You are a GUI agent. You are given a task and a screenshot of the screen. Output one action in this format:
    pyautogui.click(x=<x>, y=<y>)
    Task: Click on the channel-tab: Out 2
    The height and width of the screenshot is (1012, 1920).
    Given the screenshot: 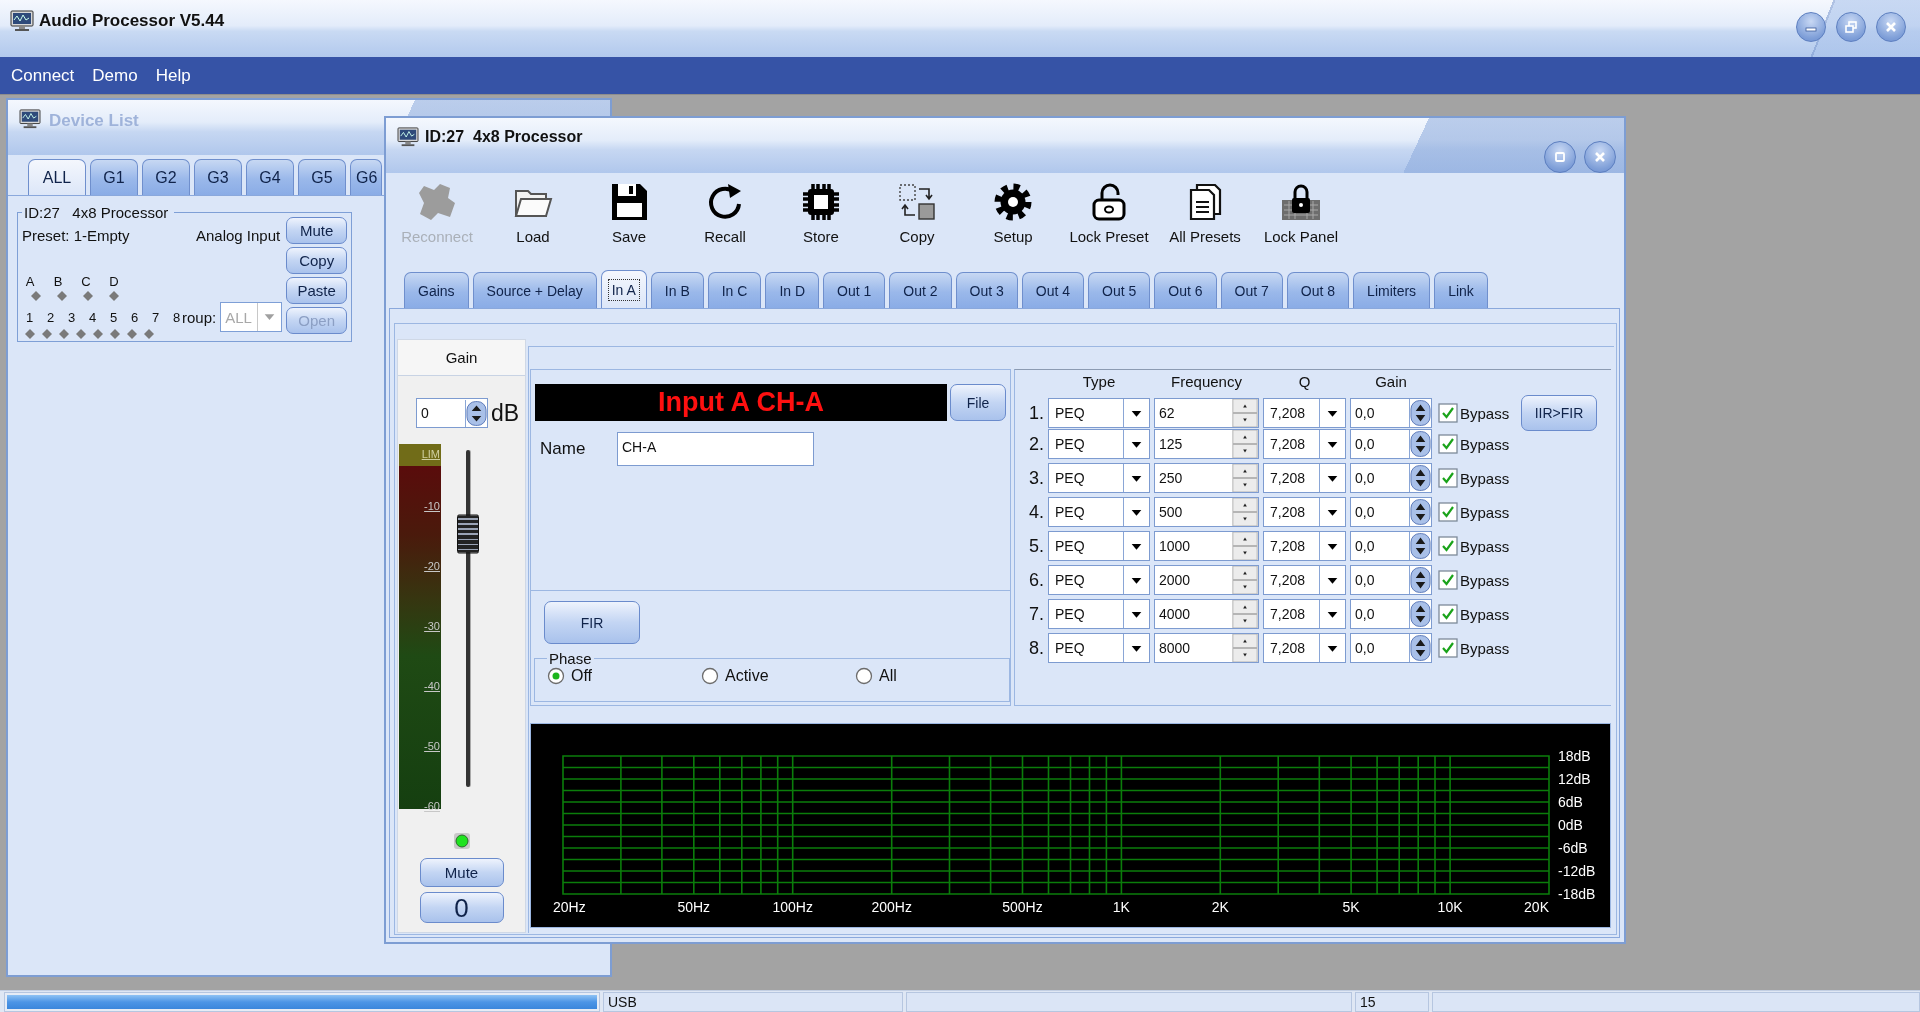 What is the action you would take?
    pyautogui.click(x=920, y=290)
    